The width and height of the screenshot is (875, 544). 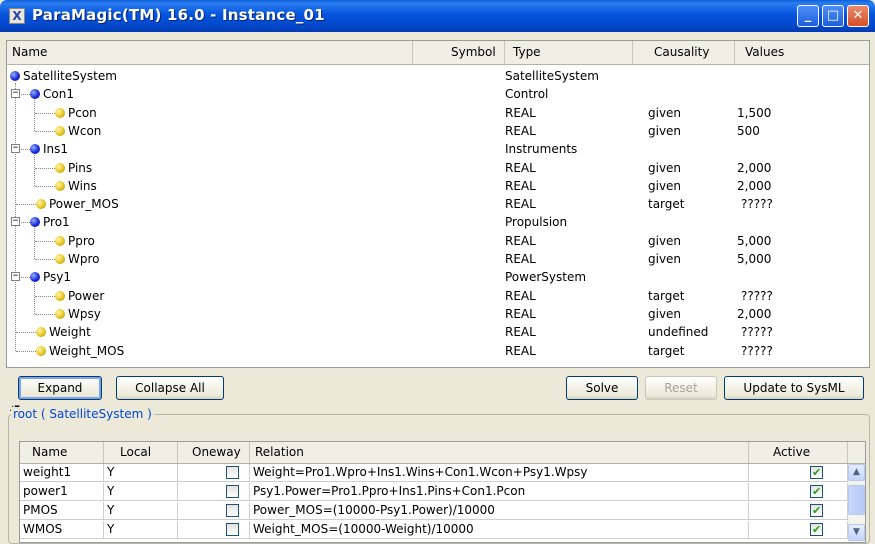 I want to click on type-cell: Control, so click(x=527, y=94).